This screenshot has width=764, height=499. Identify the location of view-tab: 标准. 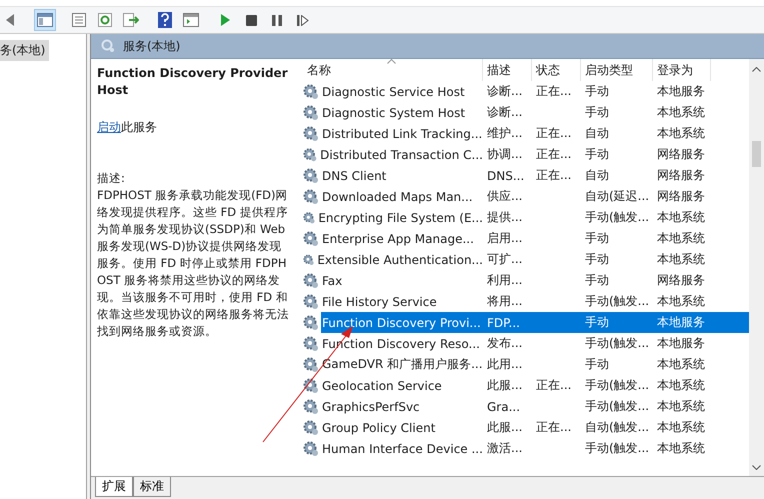
(152, 487).